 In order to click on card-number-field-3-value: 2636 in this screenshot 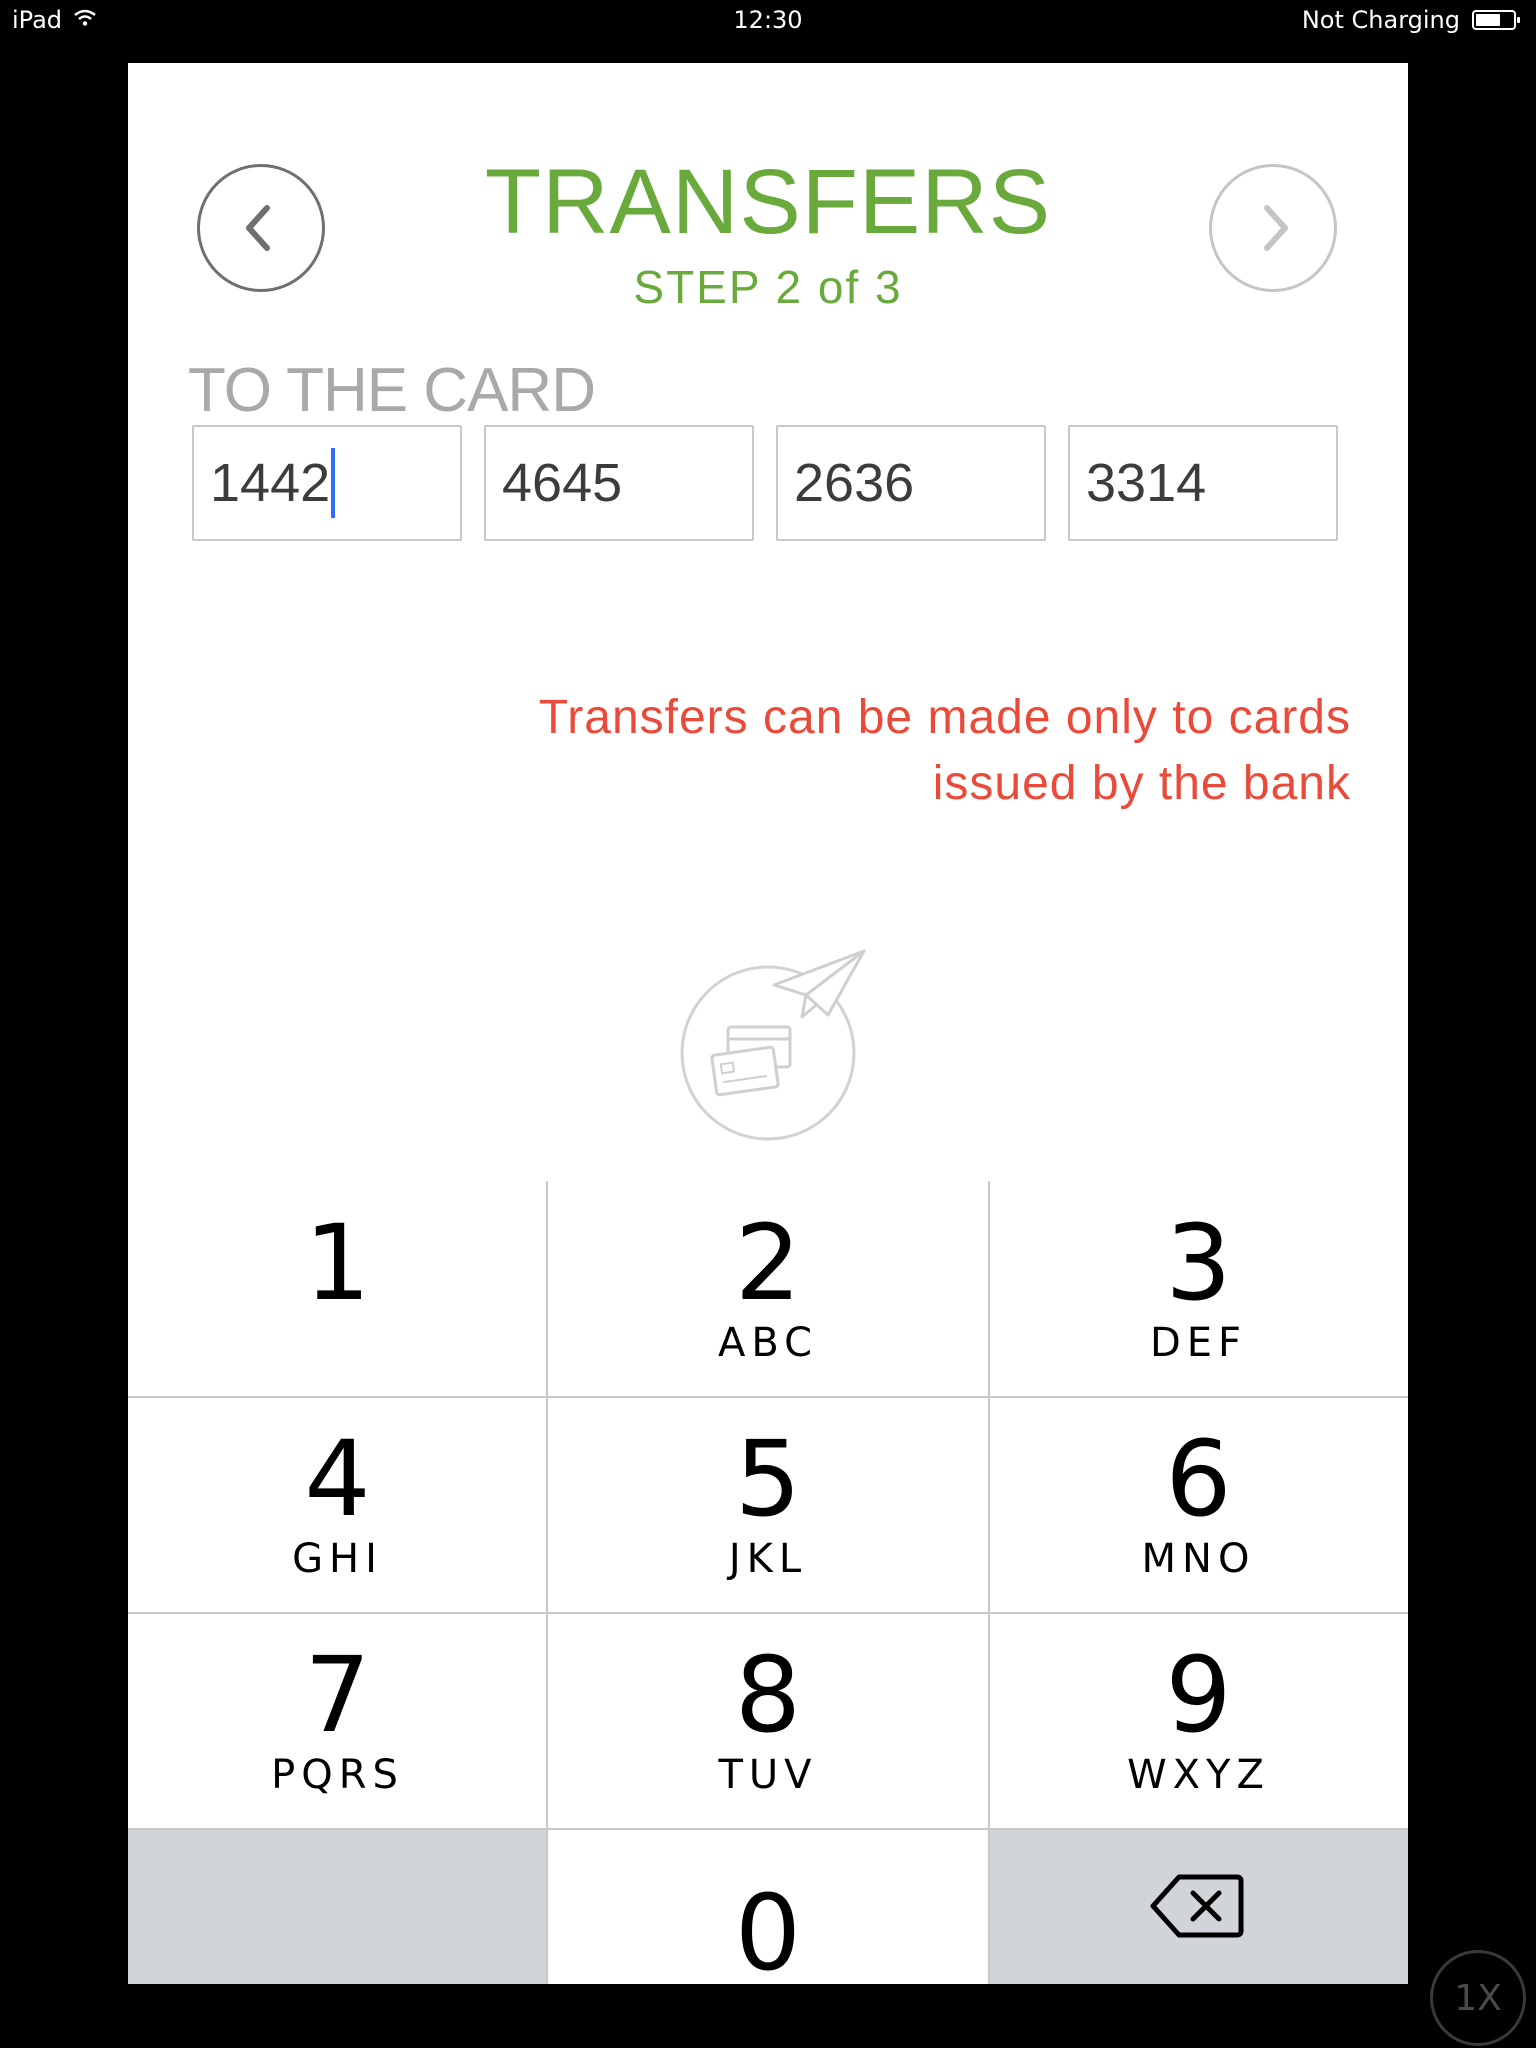, I will do `click(854, 483)`.